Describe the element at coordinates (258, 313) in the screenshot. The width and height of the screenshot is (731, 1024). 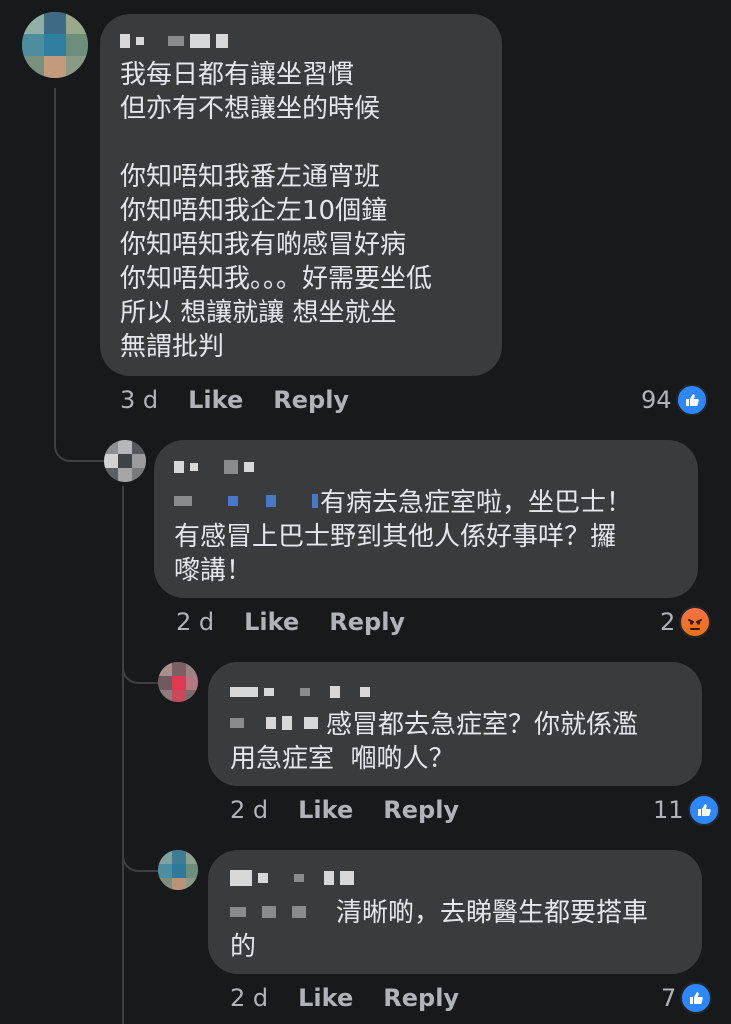
I see `comment-text-line: 所以 想讓就讓 想坐就坐` at that location.